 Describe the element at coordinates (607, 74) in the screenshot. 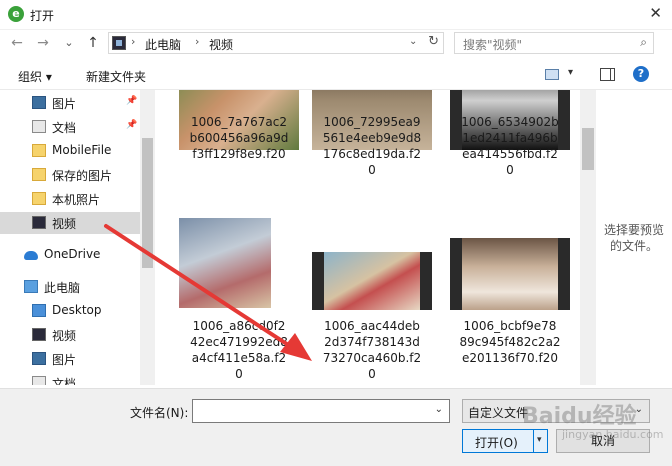

I see `preview-pane-icon` at that location.